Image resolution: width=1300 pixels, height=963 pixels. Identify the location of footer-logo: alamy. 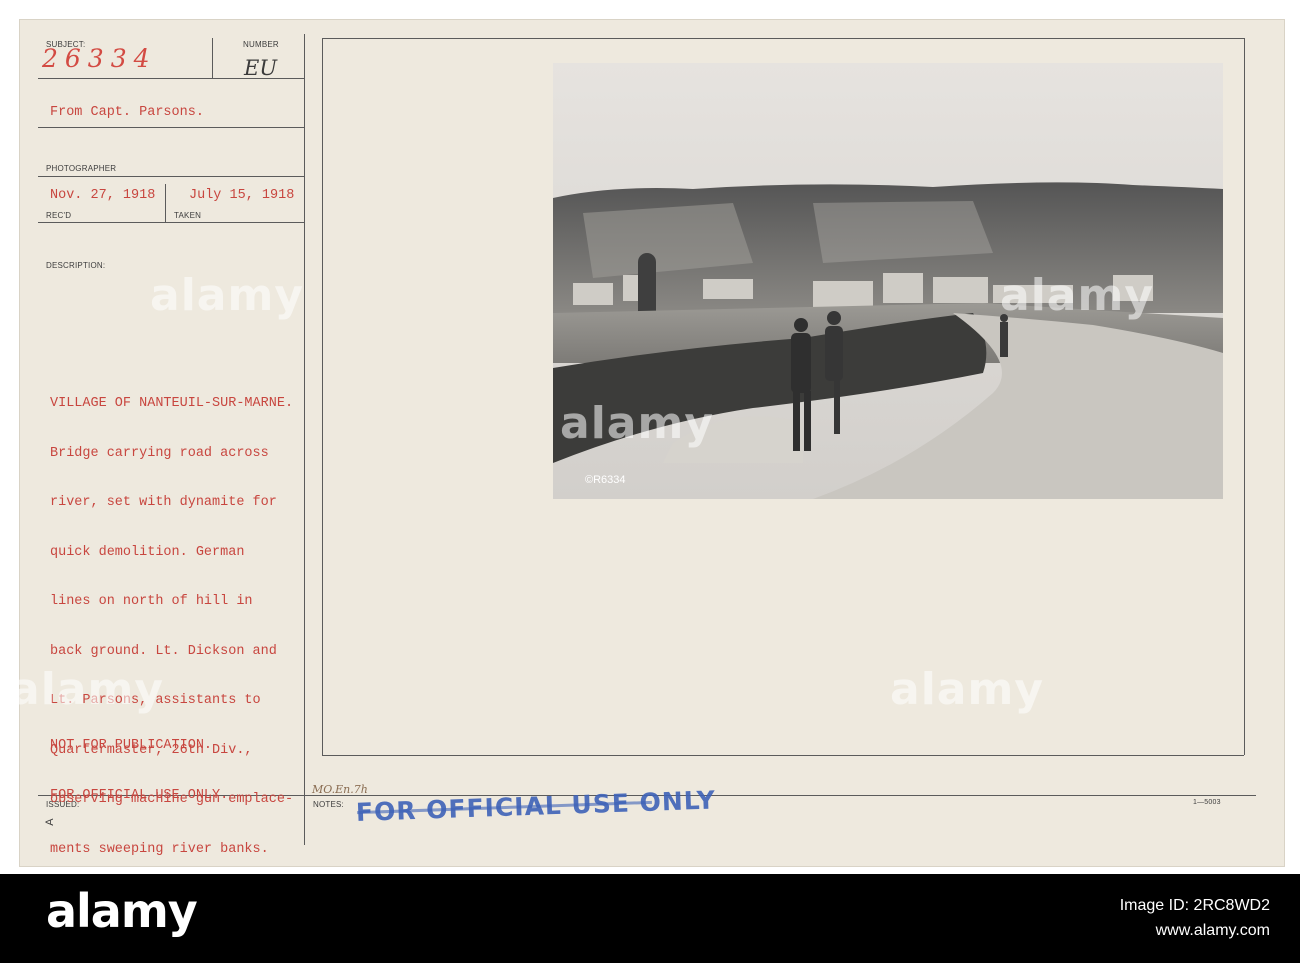
(122, 911).